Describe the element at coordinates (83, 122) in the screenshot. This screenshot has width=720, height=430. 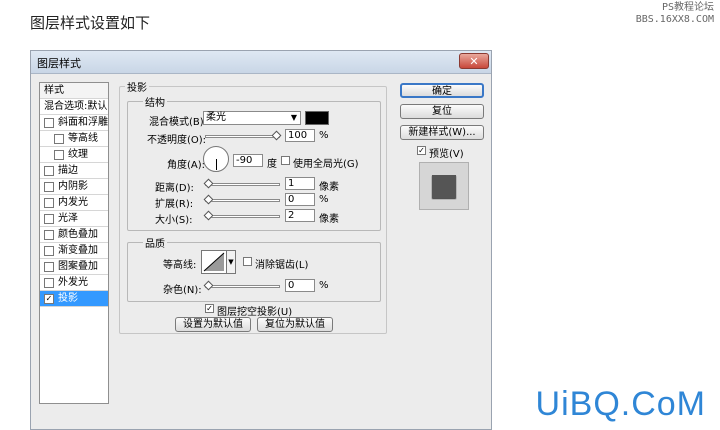
I see `sidebar-item-label: 斜面和浮雕` at that location.